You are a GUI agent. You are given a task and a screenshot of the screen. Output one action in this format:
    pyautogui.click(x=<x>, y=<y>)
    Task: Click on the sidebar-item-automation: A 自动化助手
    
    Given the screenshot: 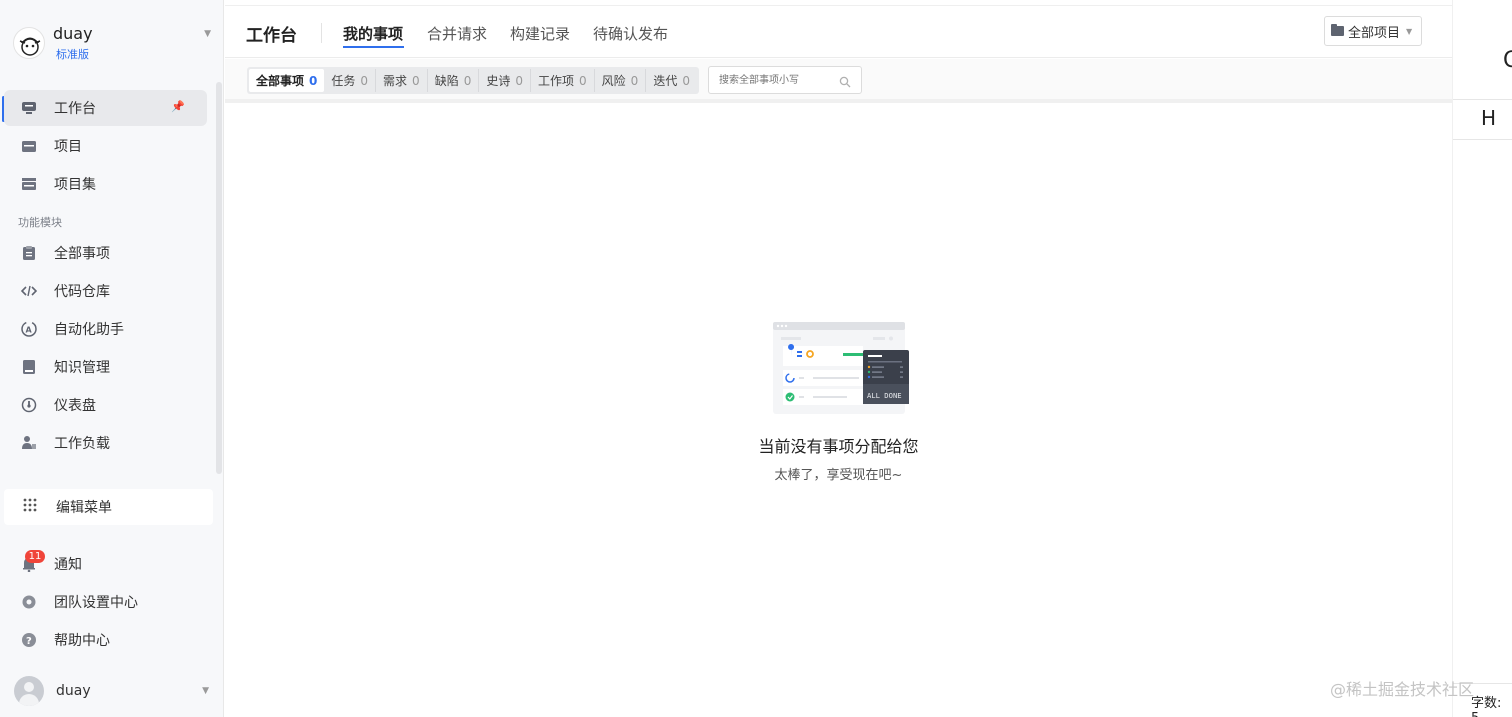 What is the action you would take?
    pyautogui.click(x=105, y=329)
    